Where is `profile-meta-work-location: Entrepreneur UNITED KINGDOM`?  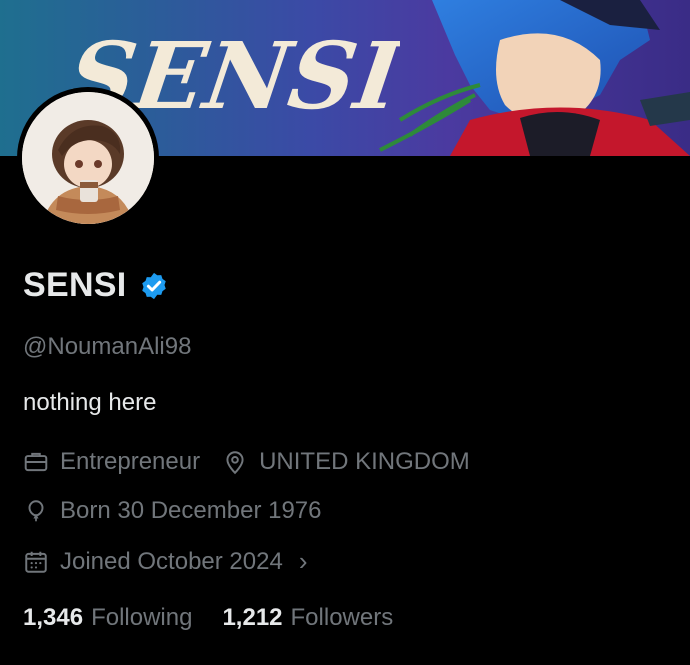 profile-meta-work-location: Entrepreneur UNITED KINGDOM is located at coordinates (246, 462).